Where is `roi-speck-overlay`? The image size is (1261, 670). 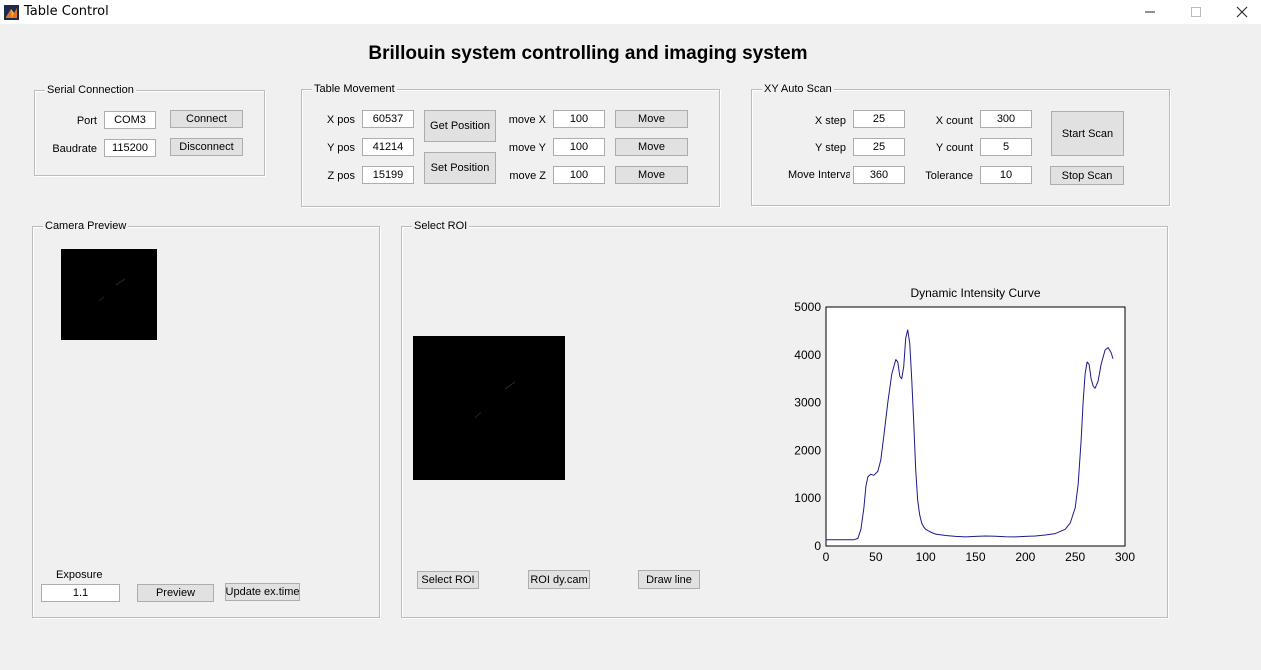
roi-speck-overlay is located at coordinates (495, 400).